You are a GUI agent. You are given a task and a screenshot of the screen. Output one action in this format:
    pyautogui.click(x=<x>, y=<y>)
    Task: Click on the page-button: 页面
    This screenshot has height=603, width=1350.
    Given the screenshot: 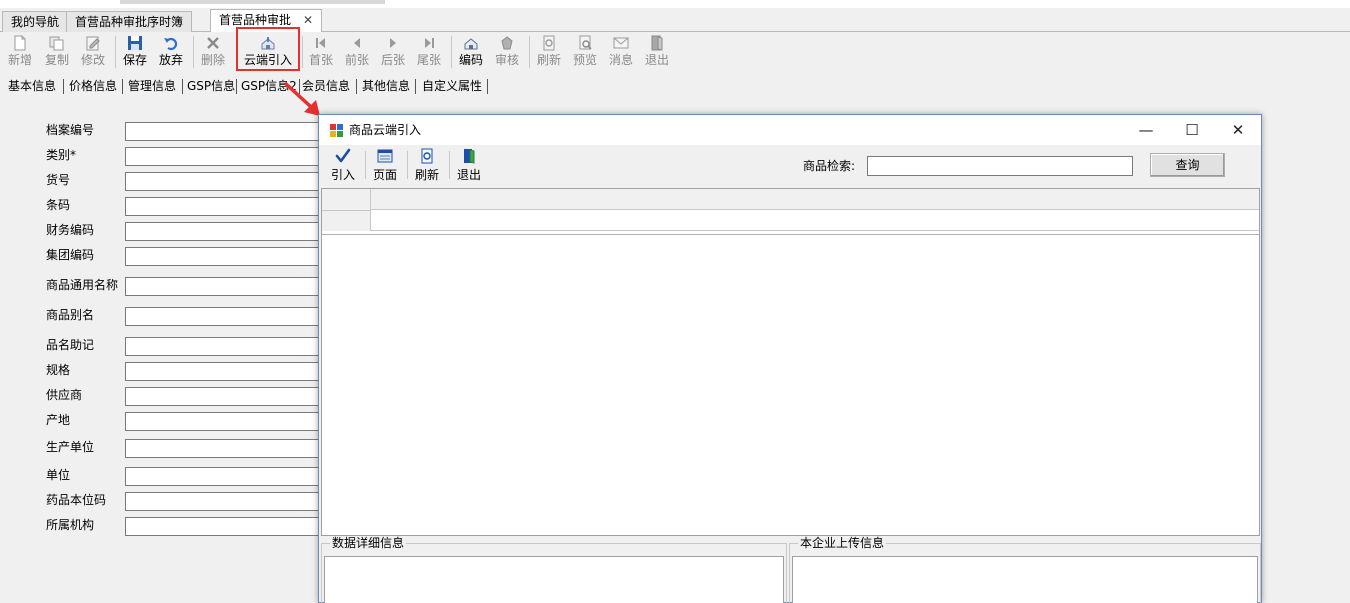 What is the action you would take?
    pyautogui.click(x=385, y=166)
    